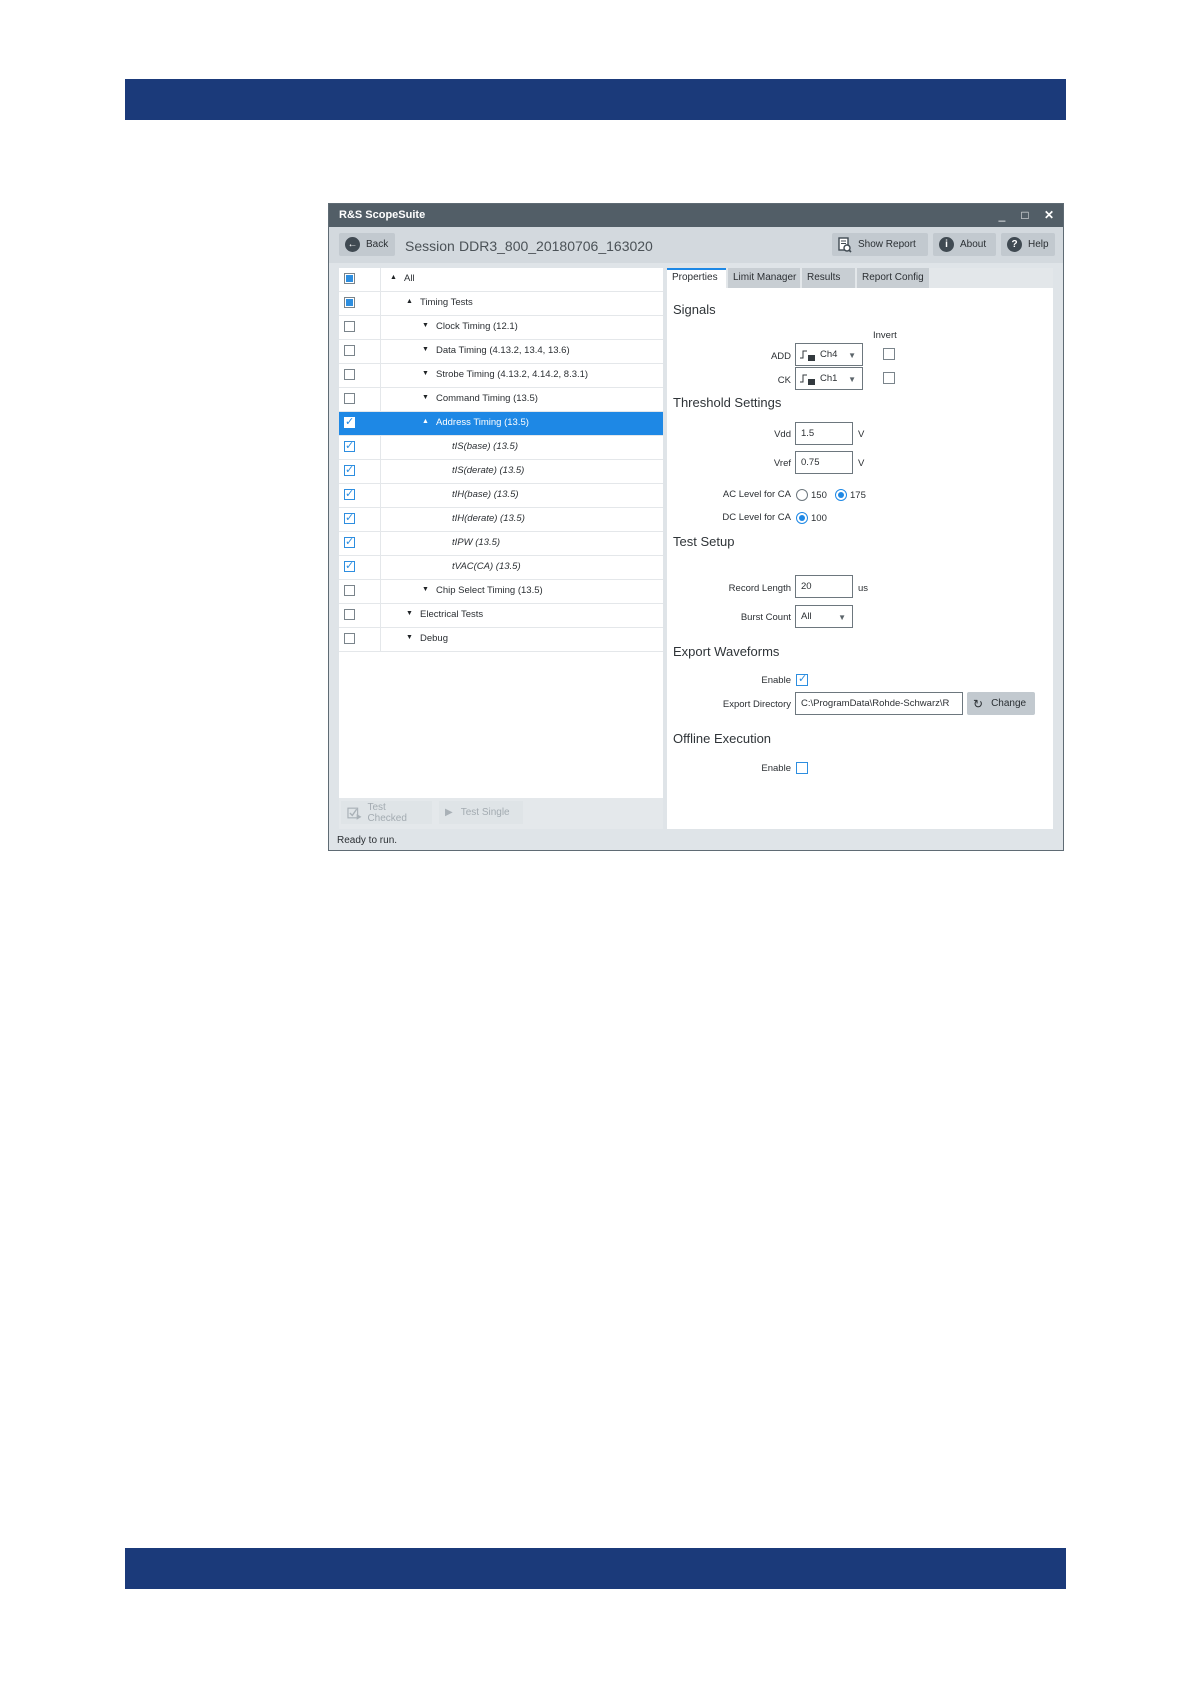 The image size is (1192, 1685). Describe the element at coordinates (880, 244) in the screenshot. I see `show-report-button: Show Report` at that location.